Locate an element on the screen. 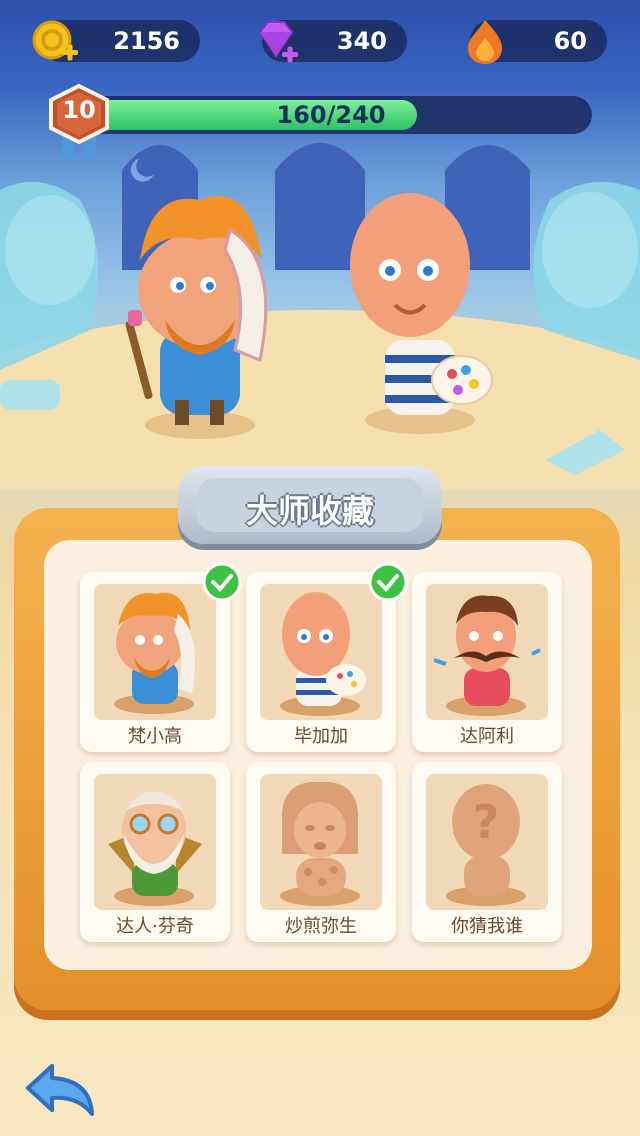 The width and height of the screenshot is (640, 1136). character-portrait: ? is located at coordinates (487, 842).